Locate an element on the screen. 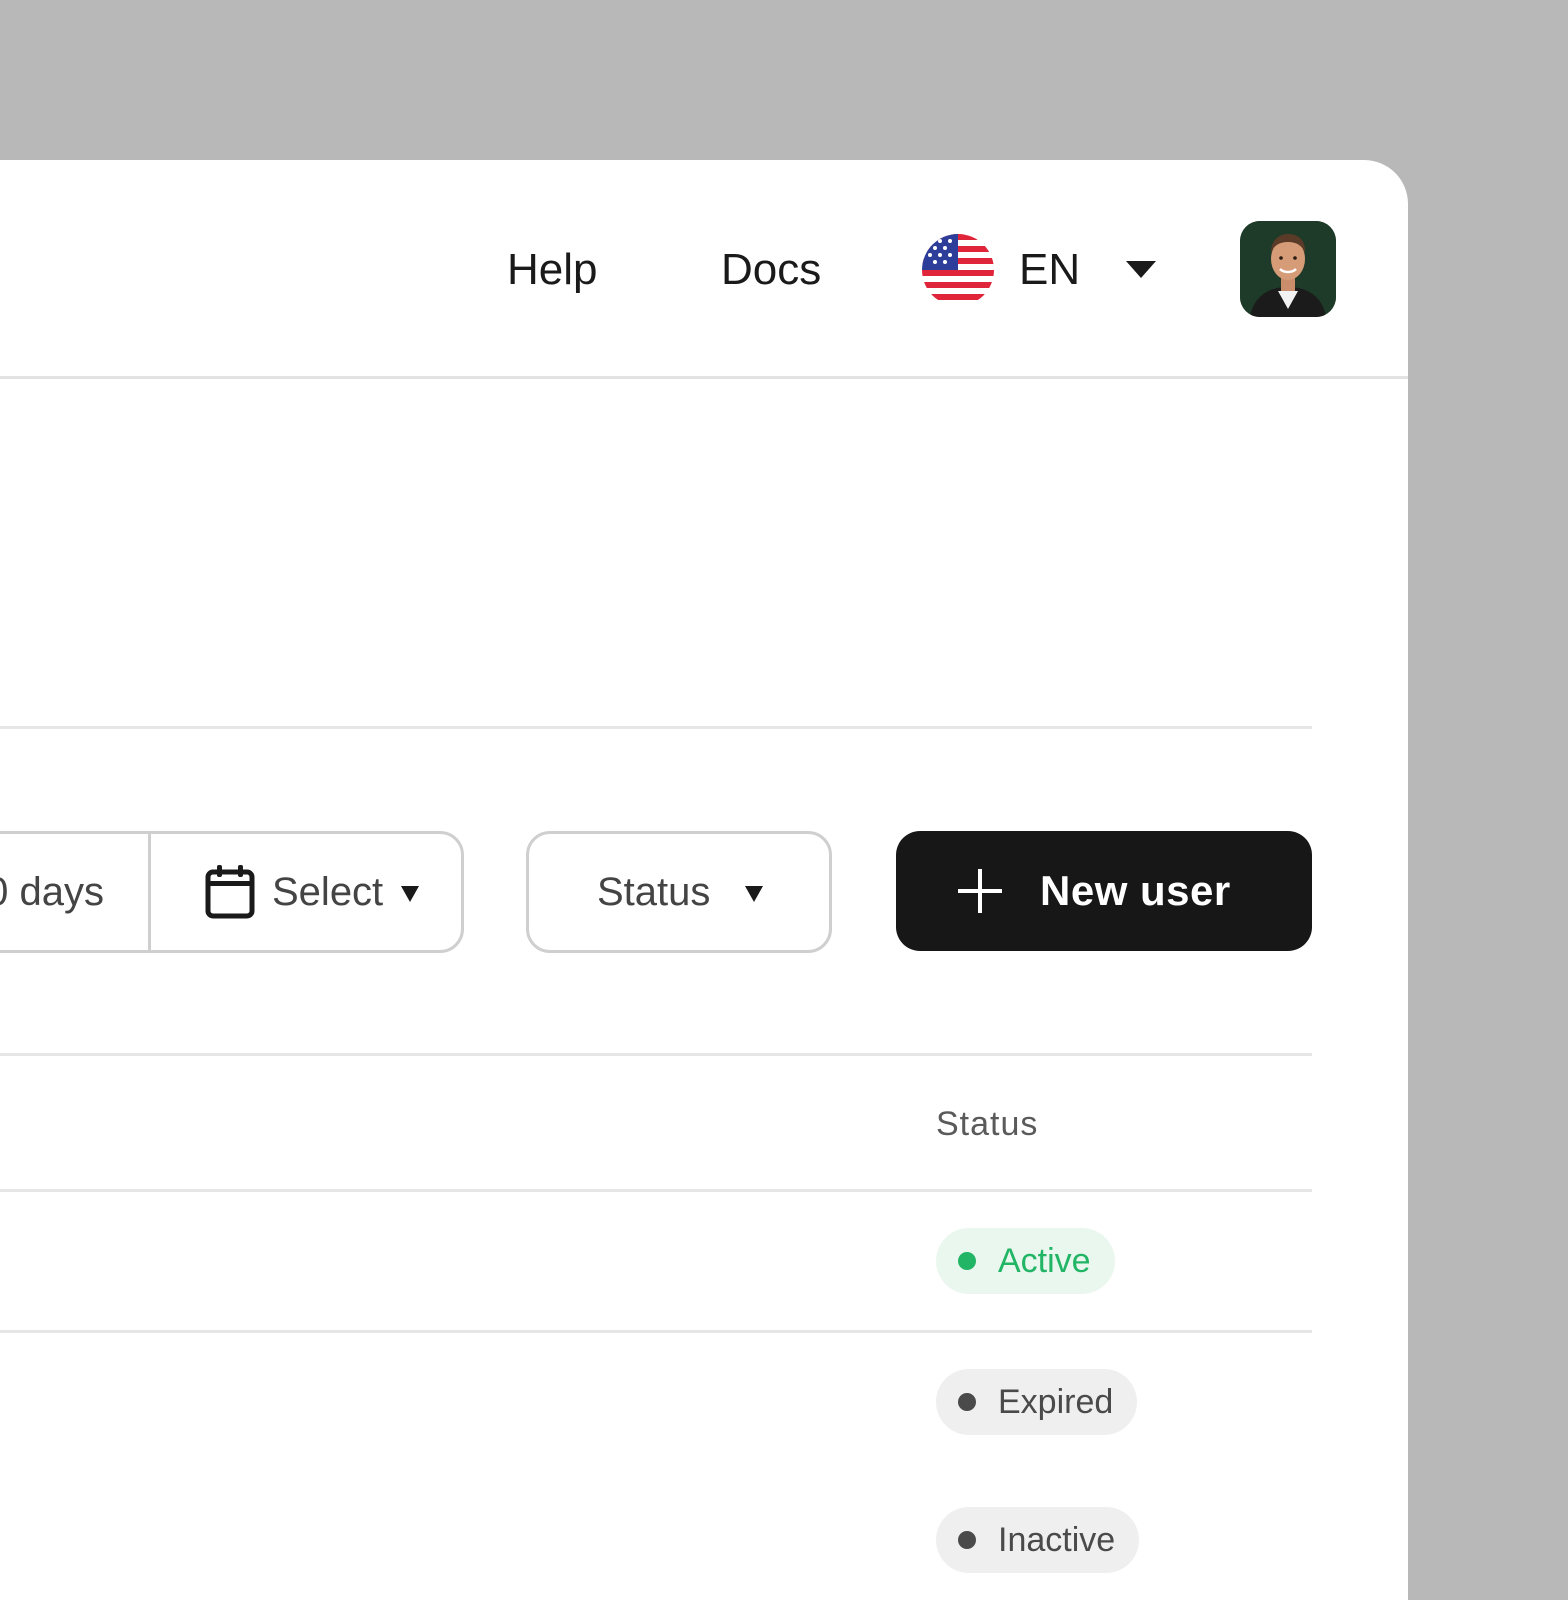 The width and height of the screenshot is (1568, 1600). table-row-divider is located at coordinates (656, 1331).